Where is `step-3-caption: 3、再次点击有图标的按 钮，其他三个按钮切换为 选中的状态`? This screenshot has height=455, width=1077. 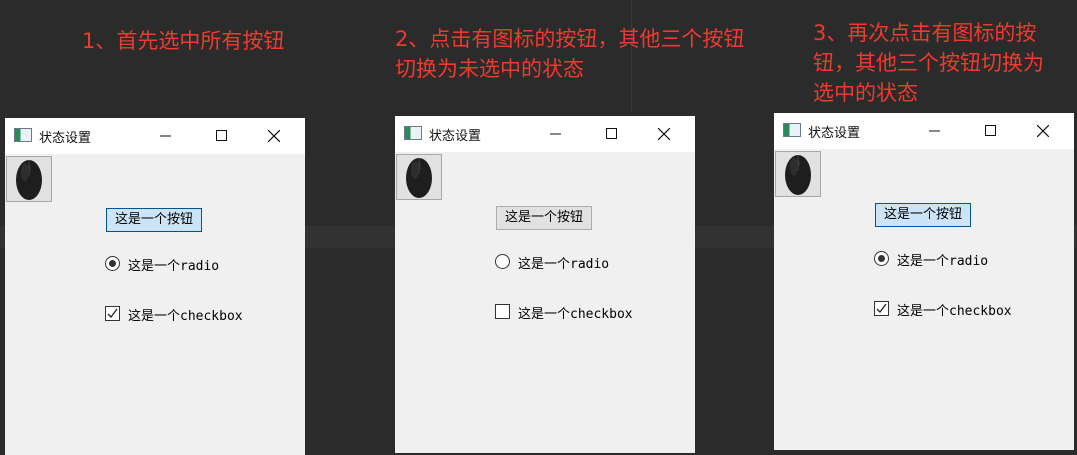
step-3-caption: 3、再次点击有图标的按 钮，其他三个按钮切换为 选中的状态 is located at coordinates (928, 63).